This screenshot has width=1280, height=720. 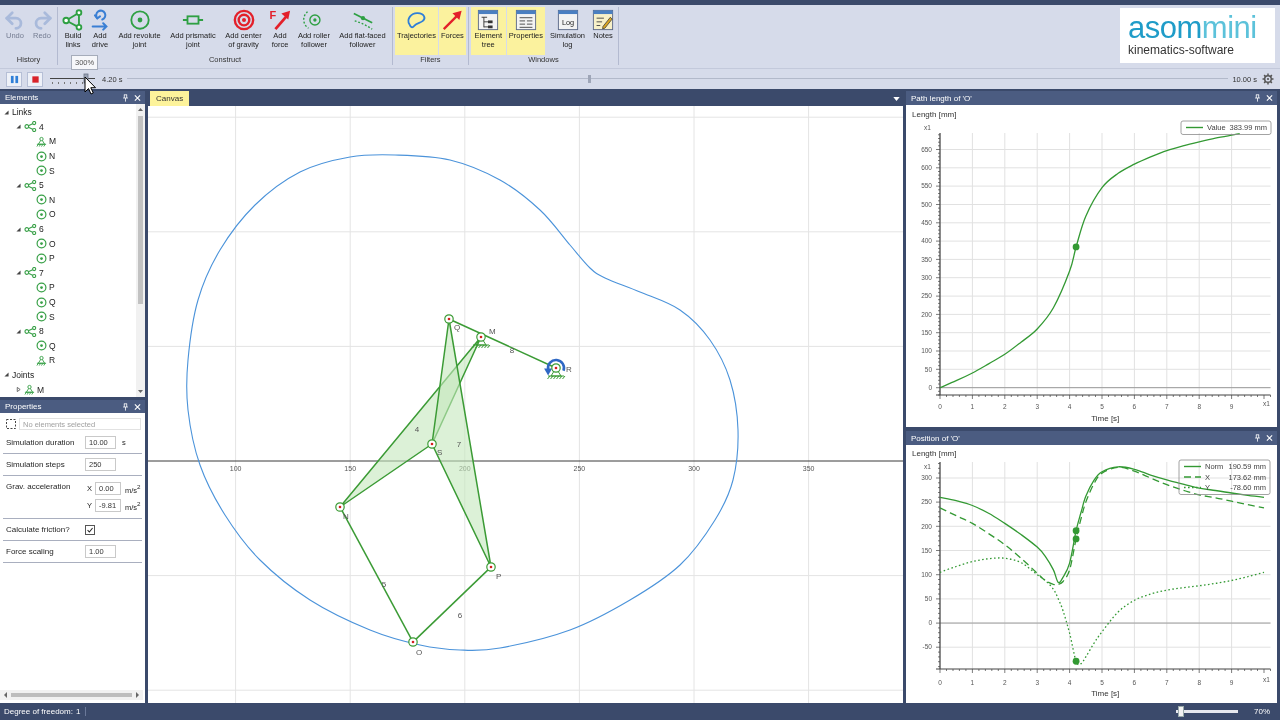 What do you see at coordinates (23, 229) in the screenshot?
I see `tree-item: 6` at bounding box center [23, 229].